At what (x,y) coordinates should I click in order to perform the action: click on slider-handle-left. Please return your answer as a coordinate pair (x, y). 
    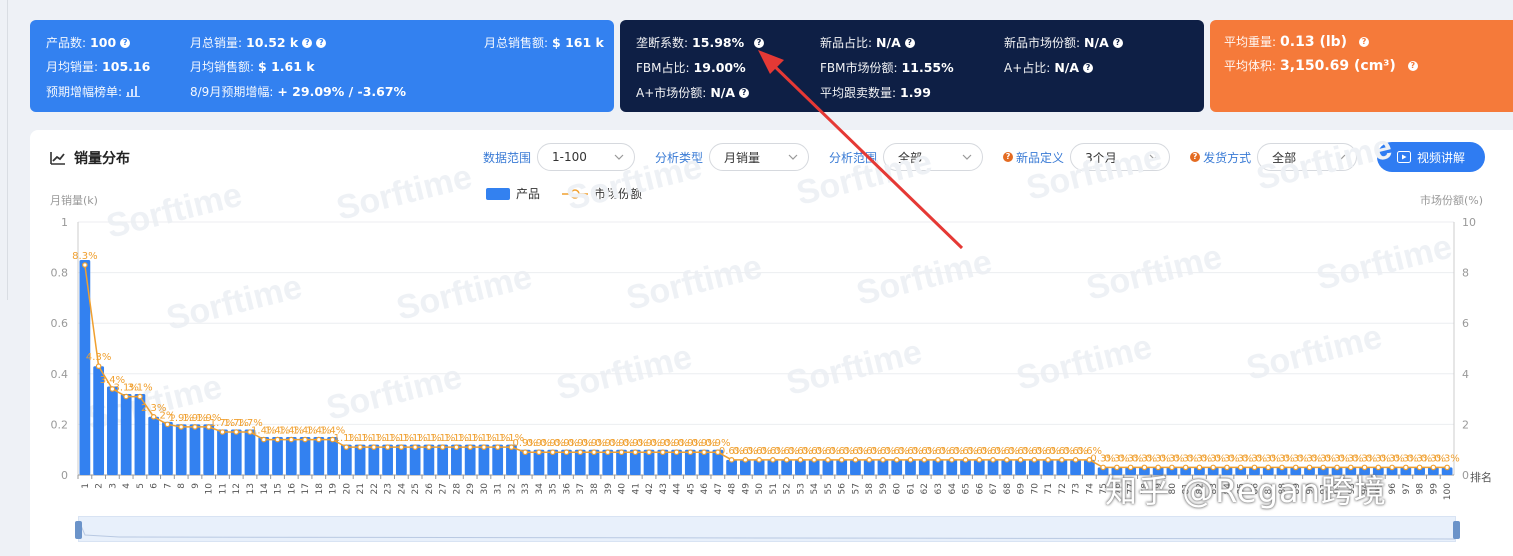
    Looking at the image, I should click on (78, 530).